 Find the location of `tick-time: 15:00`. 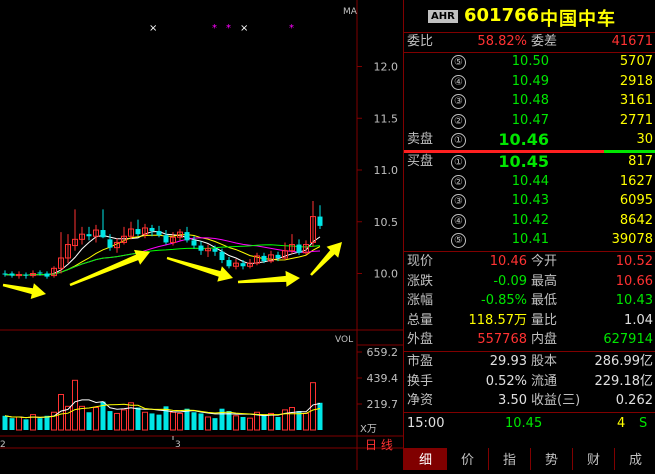

tick-time: 15:00 is located at coordinates (426, 423).